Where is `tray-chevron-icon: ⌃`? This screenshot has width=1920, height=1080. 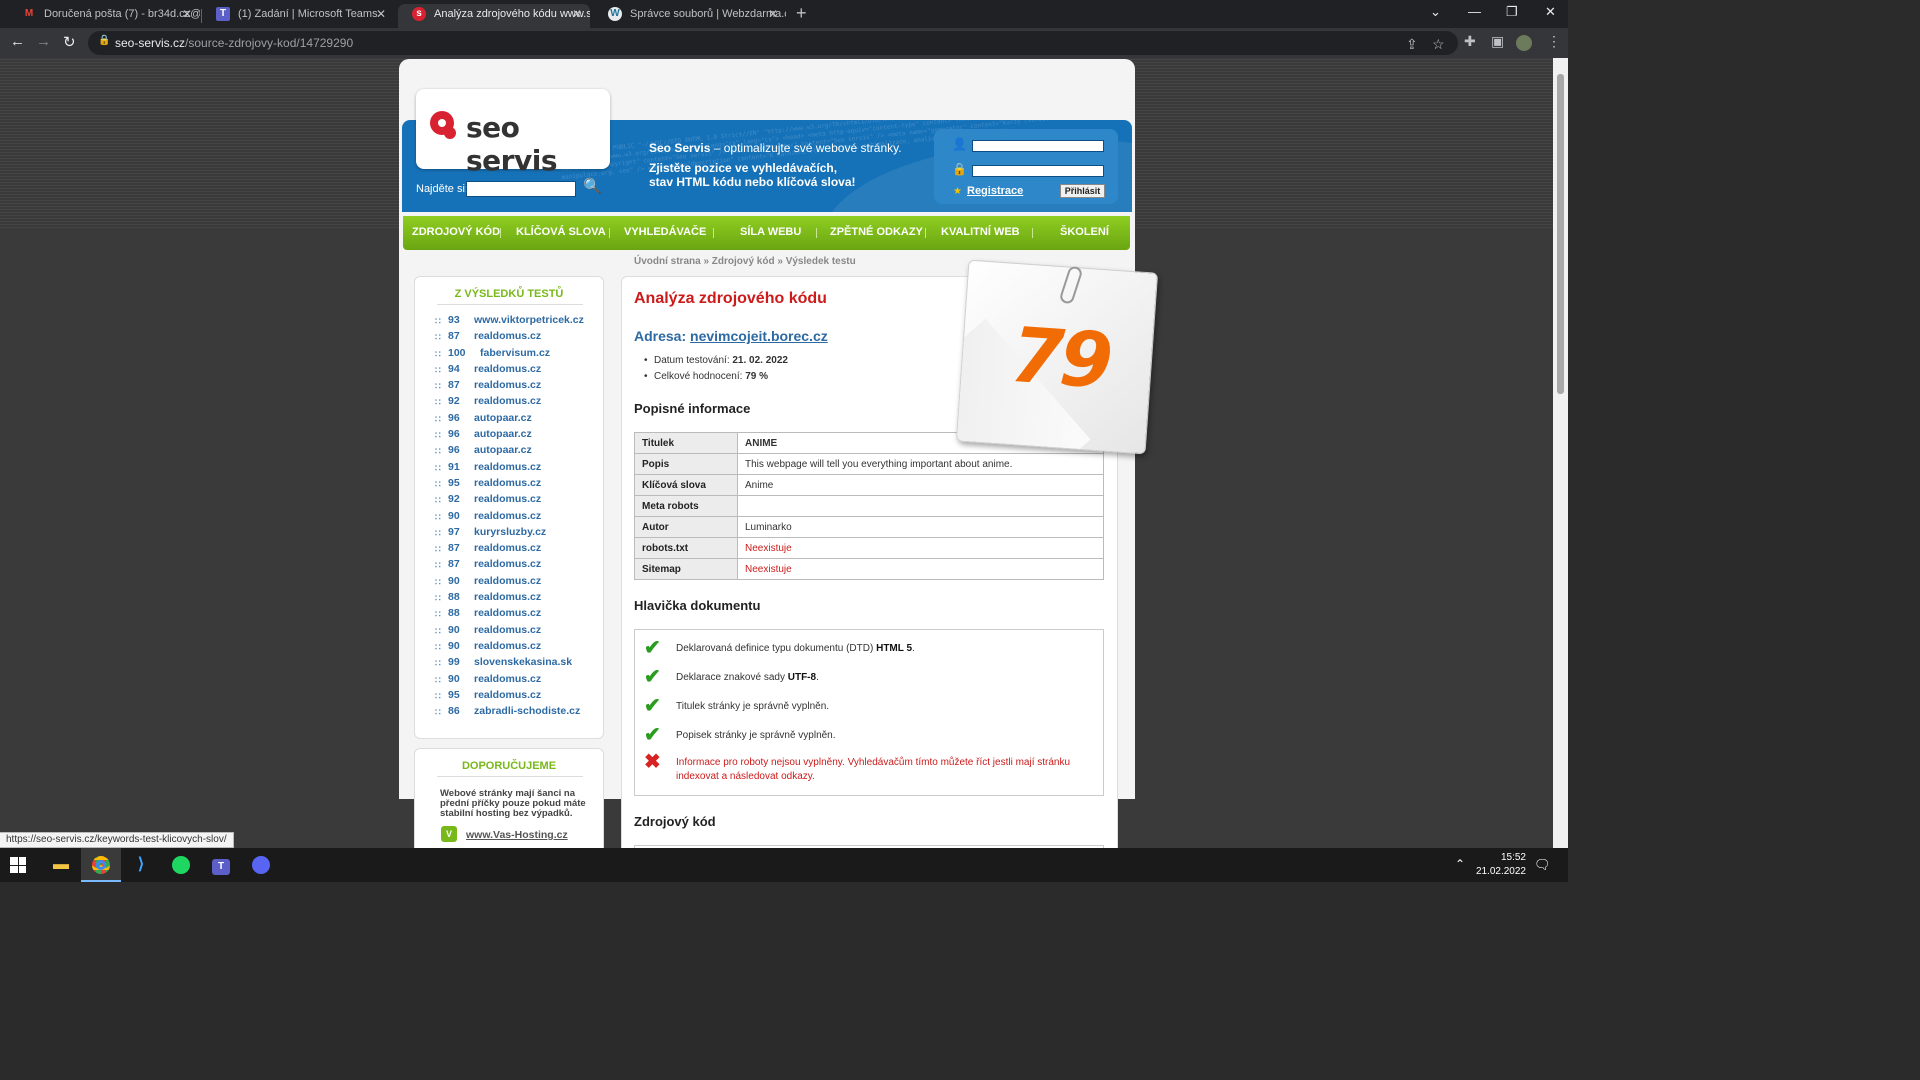
tray-chevron-icon: ⌃ is located at coordinates (1460, 864).